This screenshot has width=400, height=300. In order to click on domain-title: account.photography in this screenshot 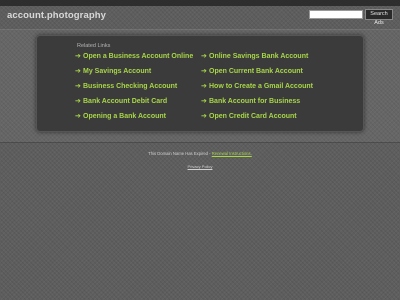, I will do `click(57, 15)`.